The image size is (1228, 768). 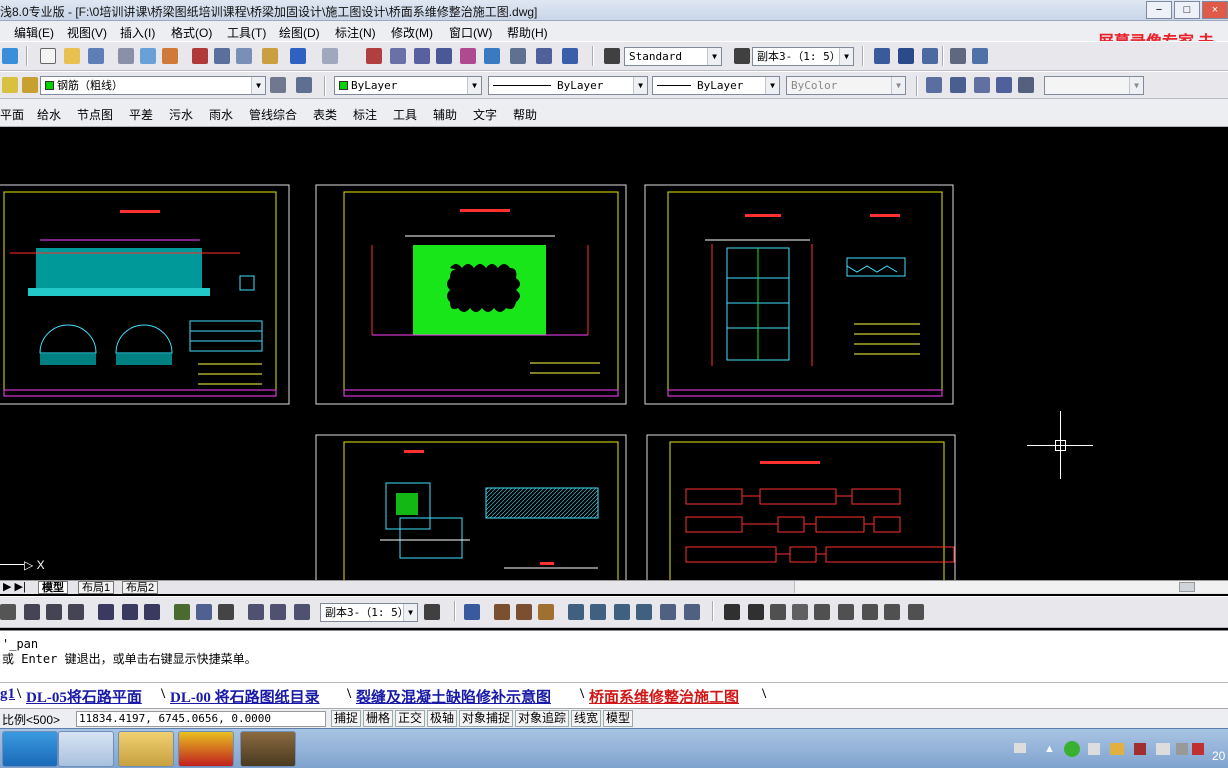 I want to click on tab-layout1: 布局1, so click(x=96, y=587).